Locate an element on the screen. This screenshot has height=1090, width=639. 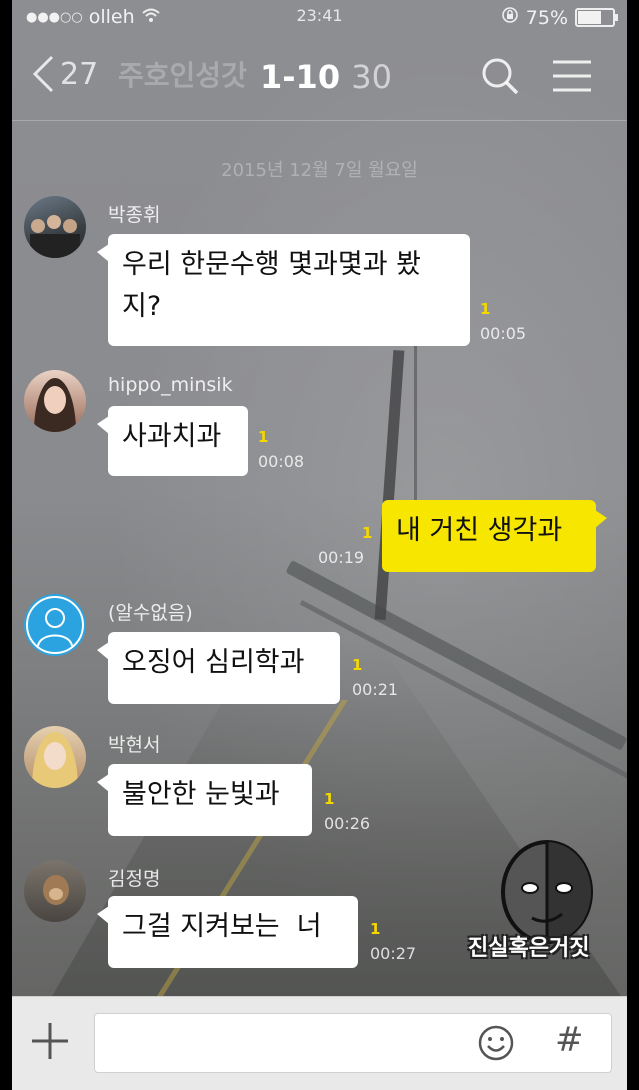
battery-percent: 75% is located at coordinates (546, 17).